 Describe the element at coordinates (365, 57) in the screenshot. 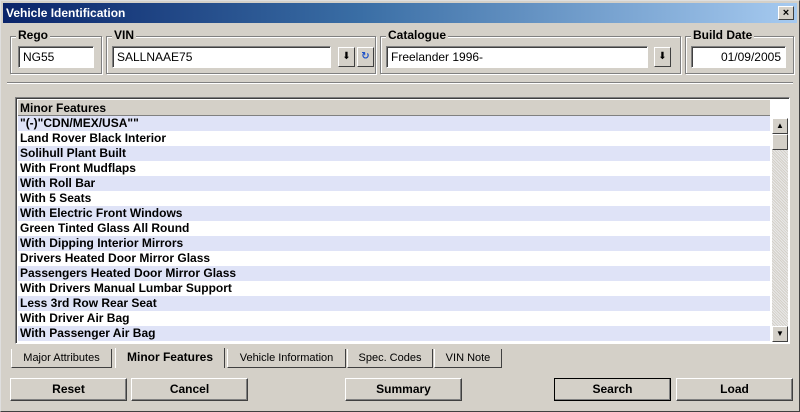

I see `vin-refresh-icon: ↻` at that location.